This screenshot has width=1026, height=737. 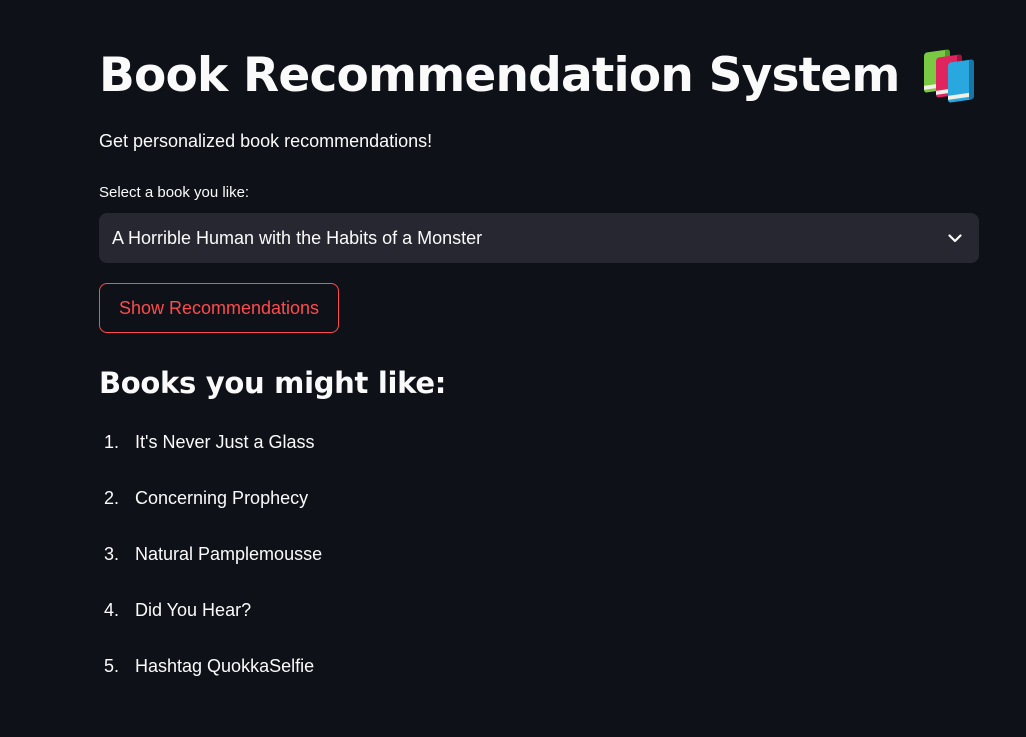 What do you see at coordinates (955, 238) in the screenshot?
I see `chevron-down-icon` at bounding box center [955, 238].